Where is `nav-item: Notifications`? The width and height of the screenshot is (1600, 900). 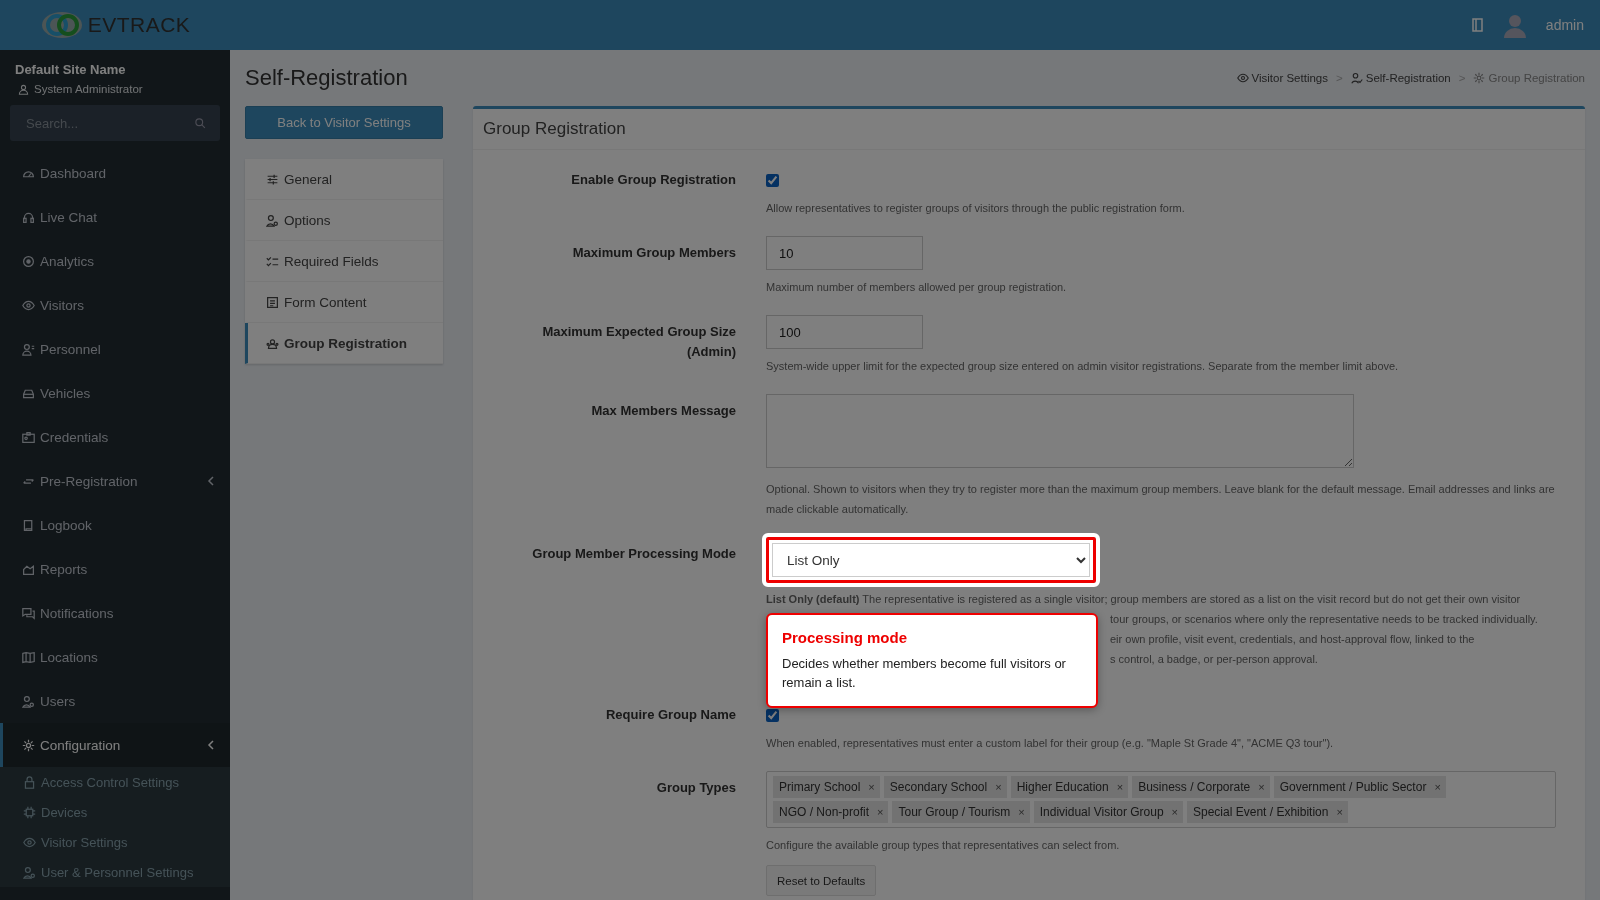
nav-item: Notifications is located at coordinates (115, 613).